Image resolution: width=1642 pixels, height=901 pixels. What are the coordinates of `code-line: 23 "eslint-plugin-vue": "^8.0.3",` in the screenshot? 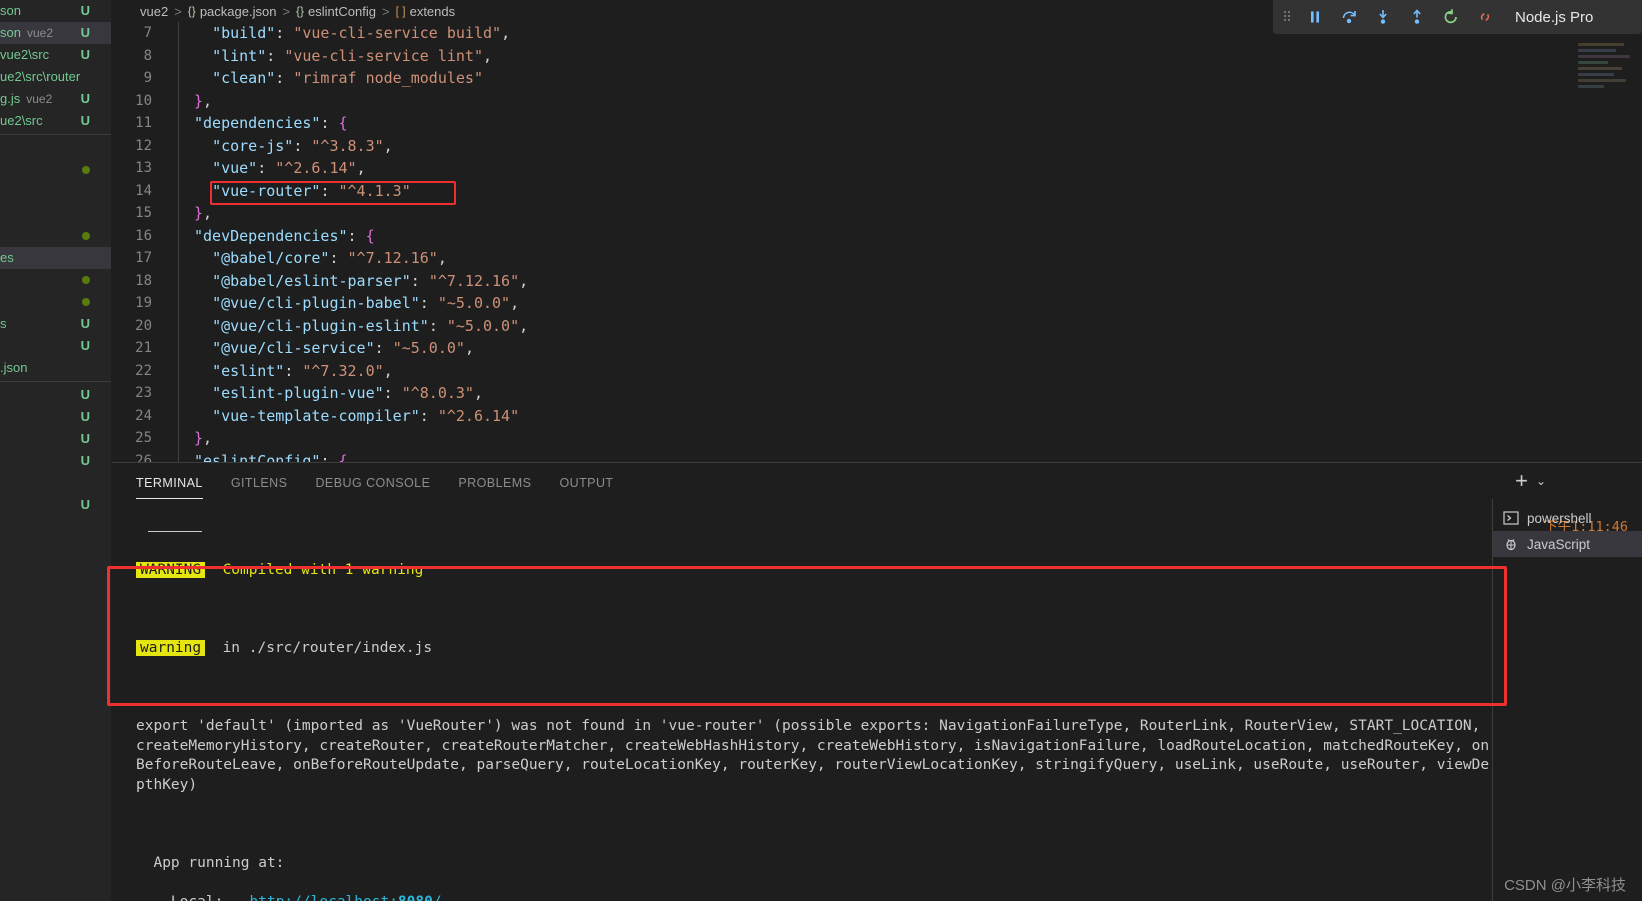 It's located at (877, 393).